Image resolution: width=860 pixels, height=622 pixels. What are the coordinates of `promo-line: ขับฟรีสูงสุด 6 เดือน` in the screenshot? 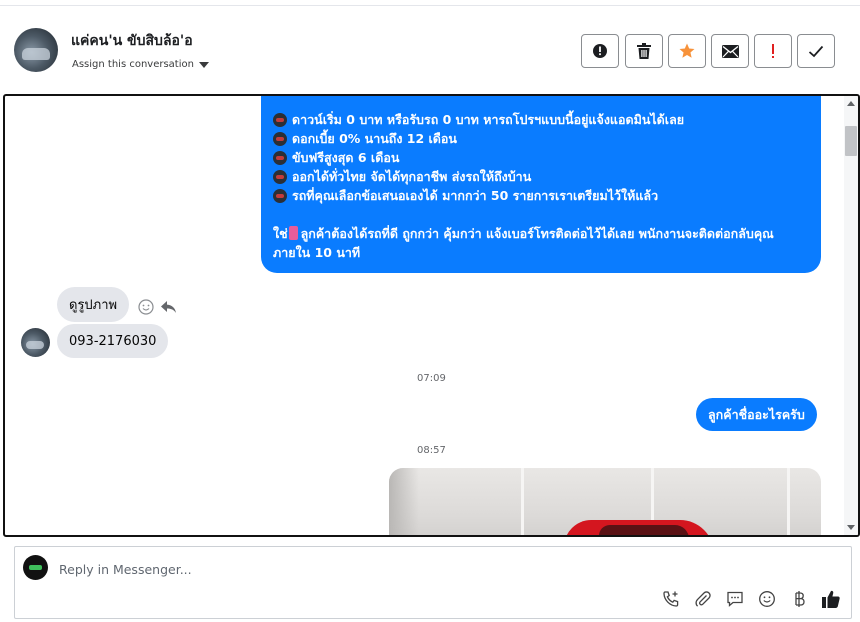 It's located at (541, 157).